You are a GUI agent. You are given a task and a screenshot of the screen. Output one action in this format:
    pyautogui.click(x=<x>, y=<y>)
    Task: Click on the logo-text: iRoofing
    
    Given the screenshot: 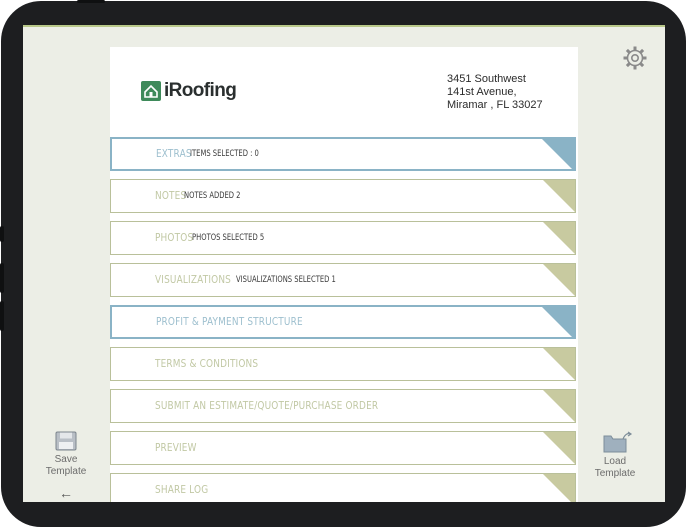 What is the action you would take?
    pyautogui.click(x=200, y=90)
    